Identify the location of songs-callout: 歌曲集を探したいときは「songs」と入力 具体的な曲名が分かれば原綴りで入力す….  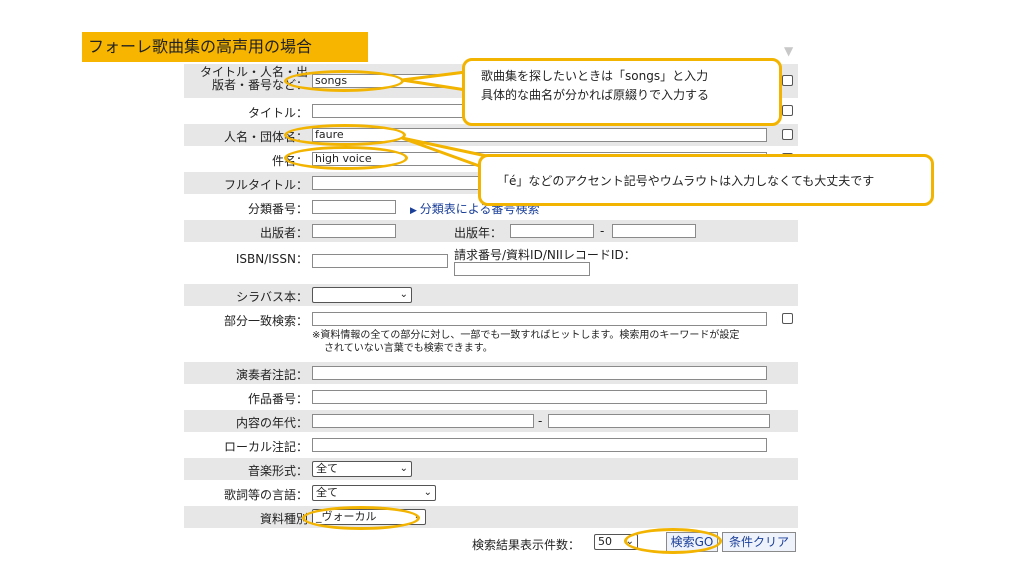
(622, 92).